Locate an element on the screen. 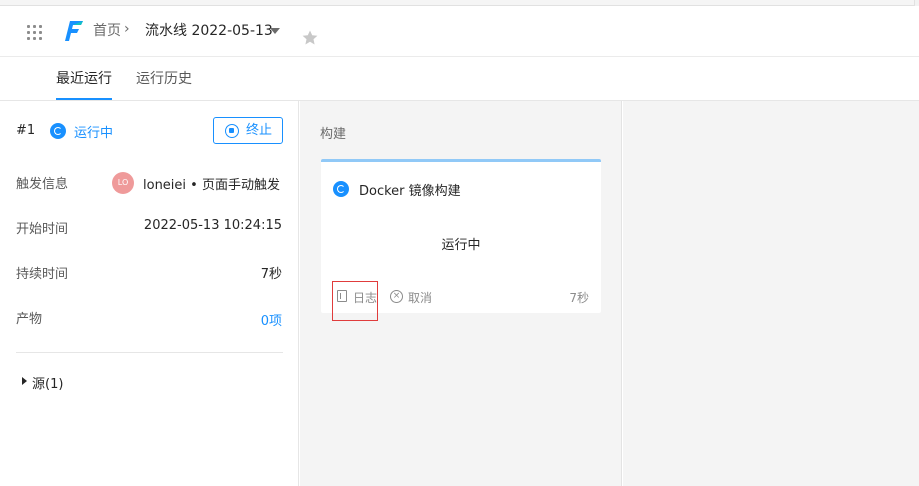 Image resolution: width=919 pixels, height=486 pixels. artifacts-label: 产物 is located at coordinates (29, 319).